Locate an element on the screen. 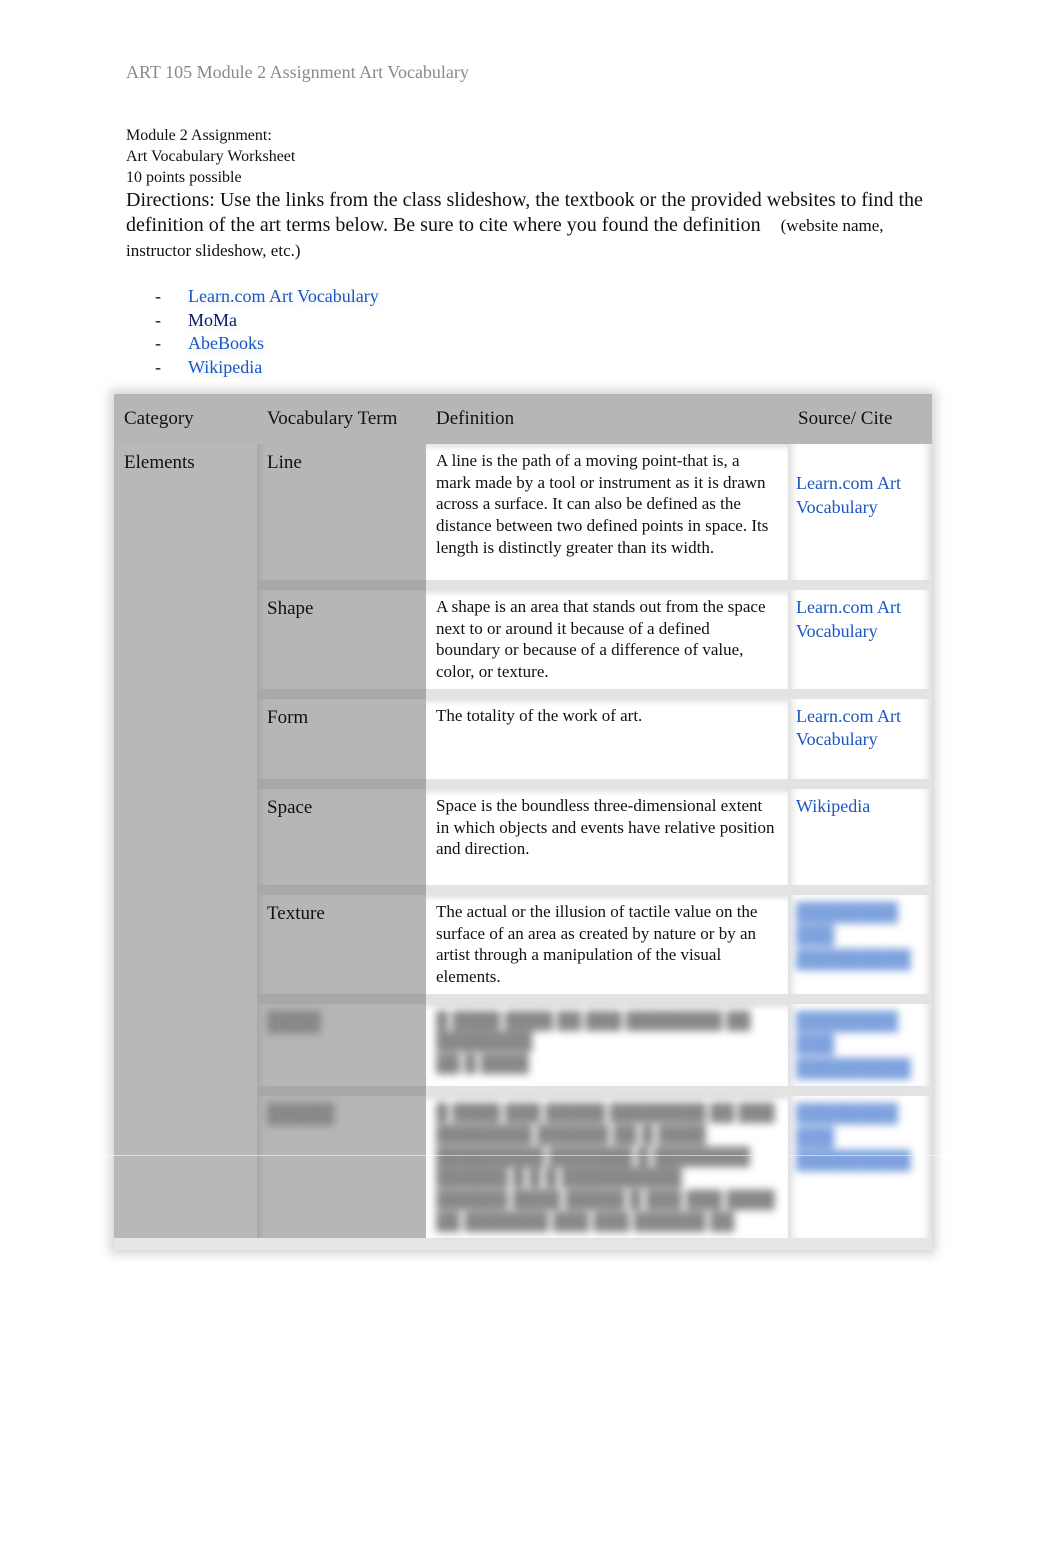 The width and height of the screenshot is (1062, 1561). term-cell-blurred: ████ is located at coordinates (341, 1045).